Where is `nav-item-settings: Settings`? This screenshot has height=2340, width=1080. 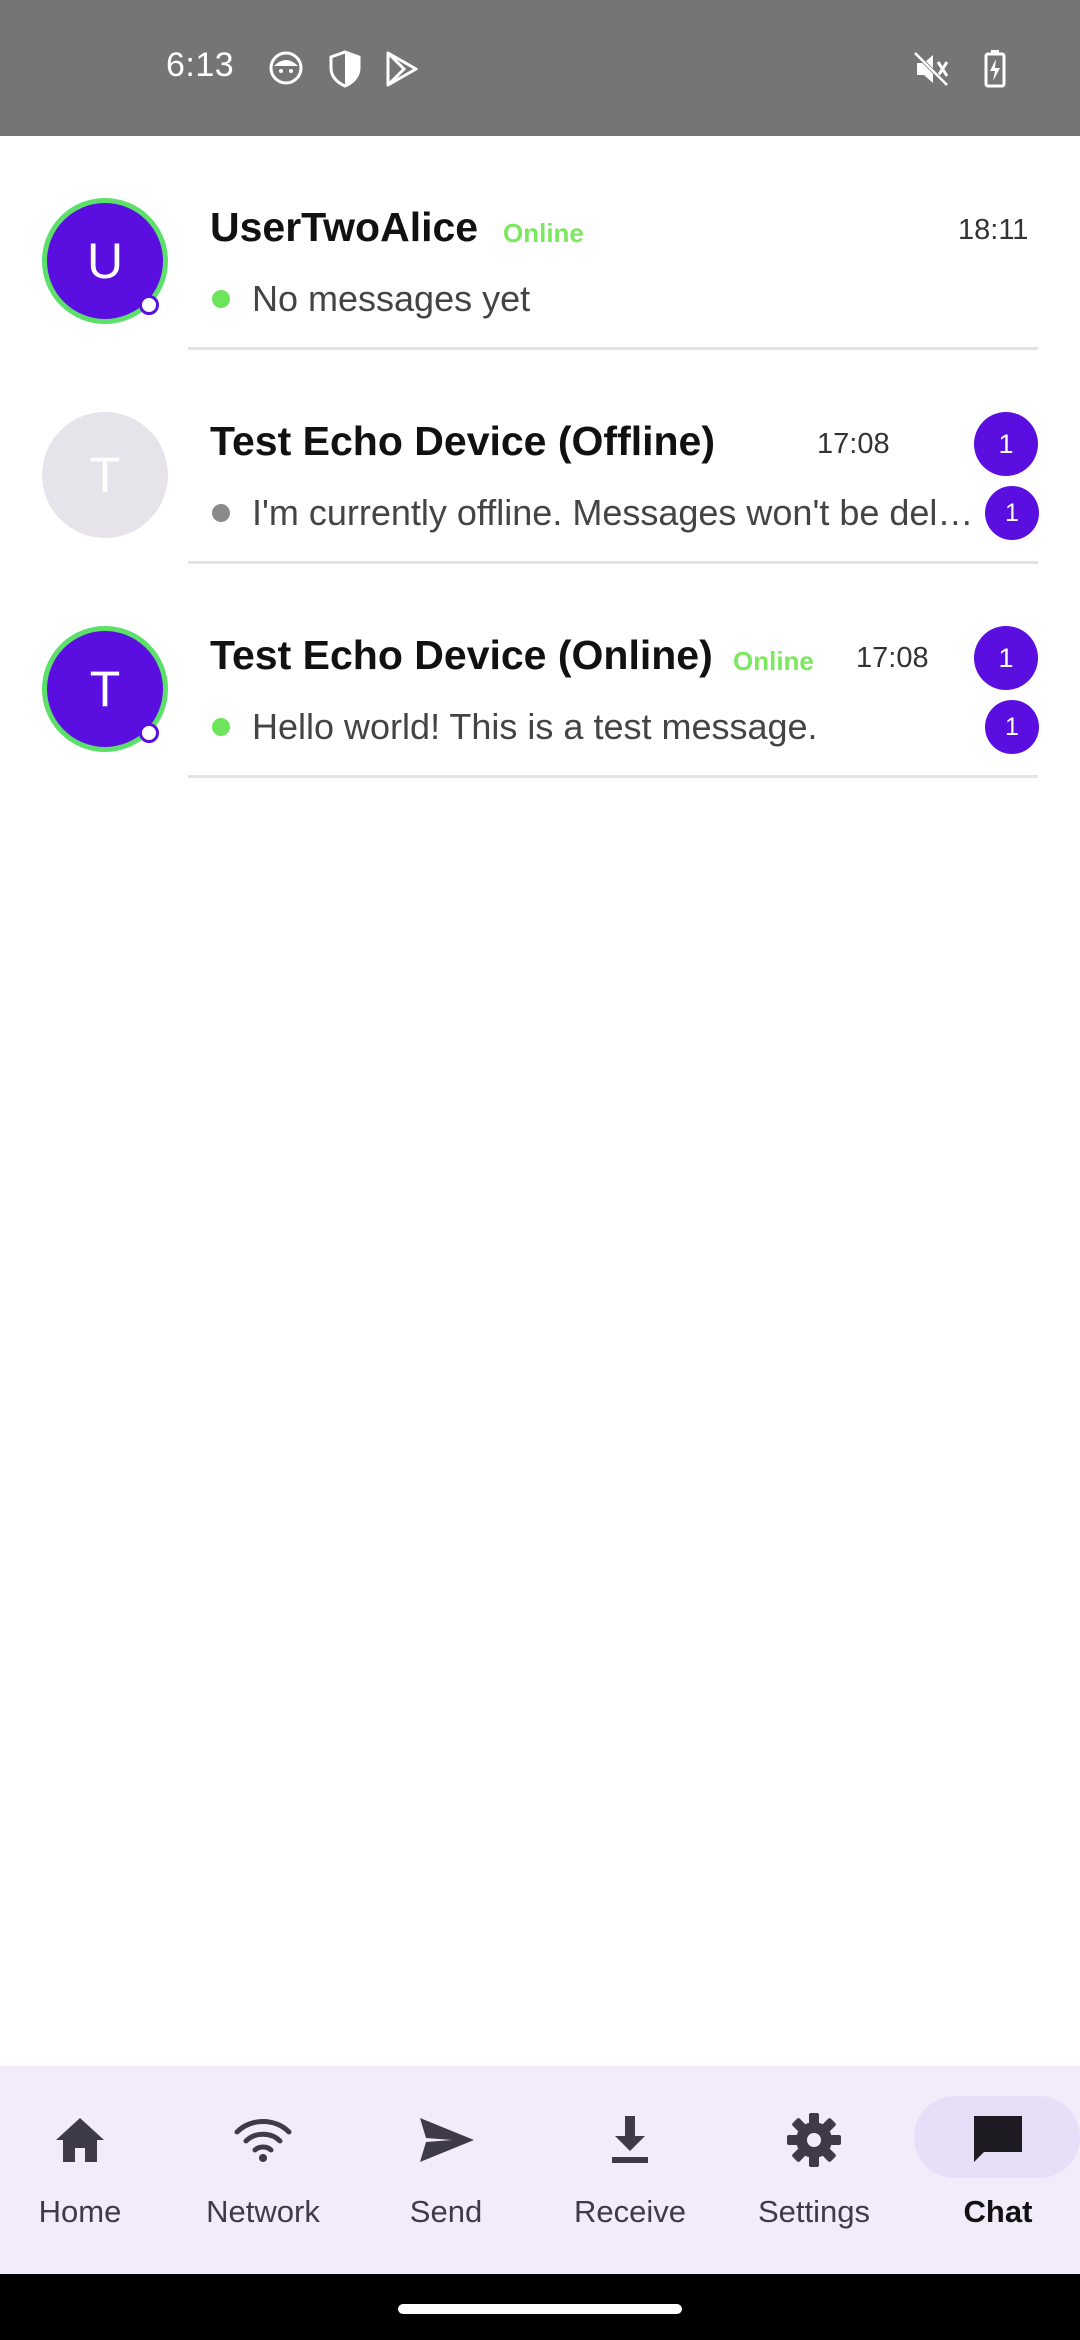 nav-item-settings: Settings is located at coordinates (814, 2170).